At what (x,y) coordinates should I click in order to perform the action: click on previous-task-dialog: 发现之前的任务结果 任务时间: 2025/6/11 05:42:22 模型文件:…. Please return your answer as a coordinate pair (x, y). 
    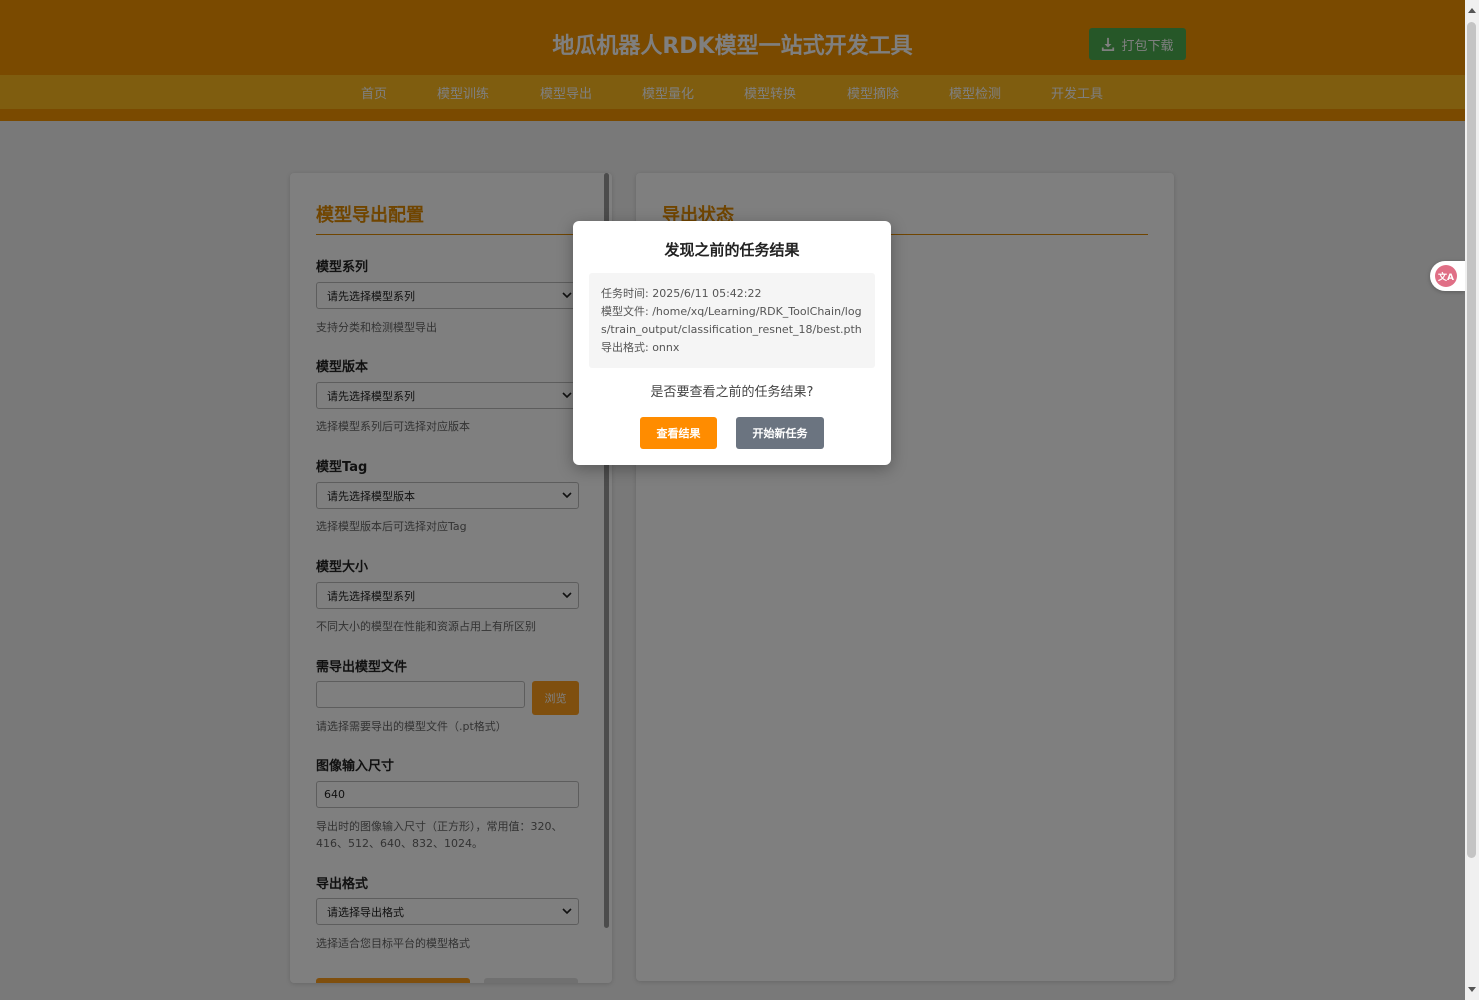
    Looking at the image, I should click on (732, 343).